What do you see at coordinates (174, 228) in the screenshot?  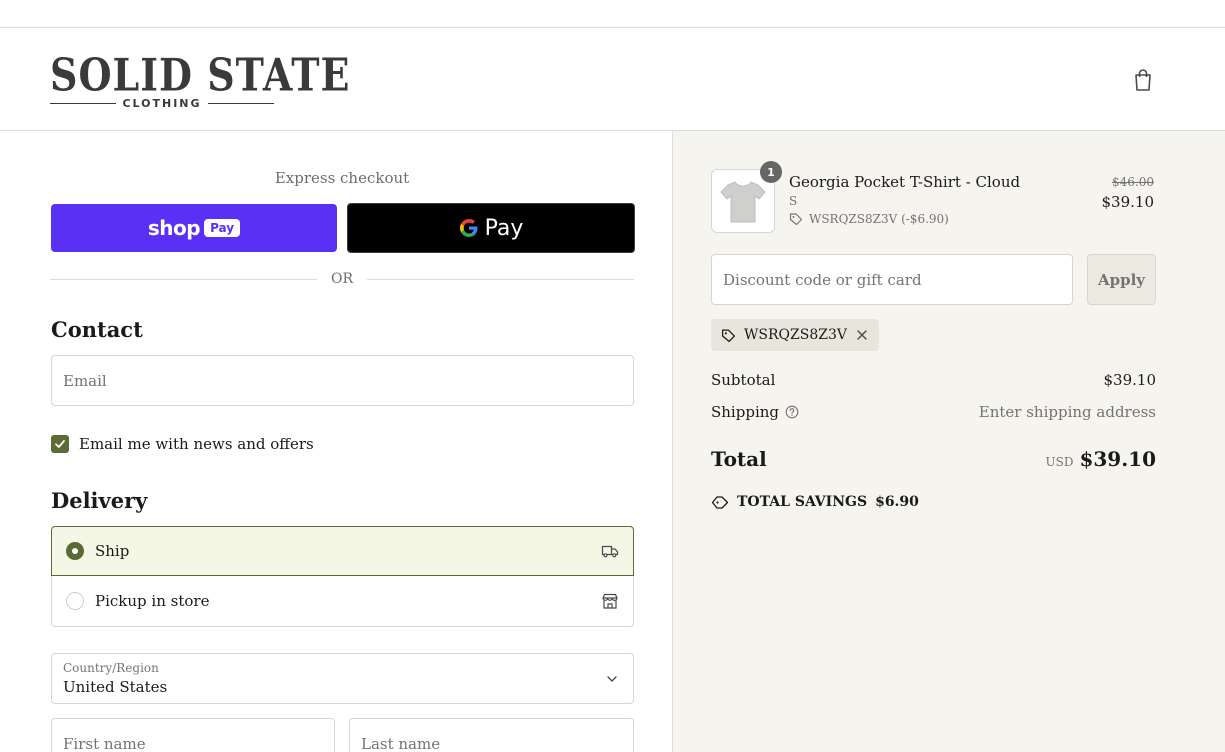 I see `shop-pay-label: shop` at bounding box center [174, 228].